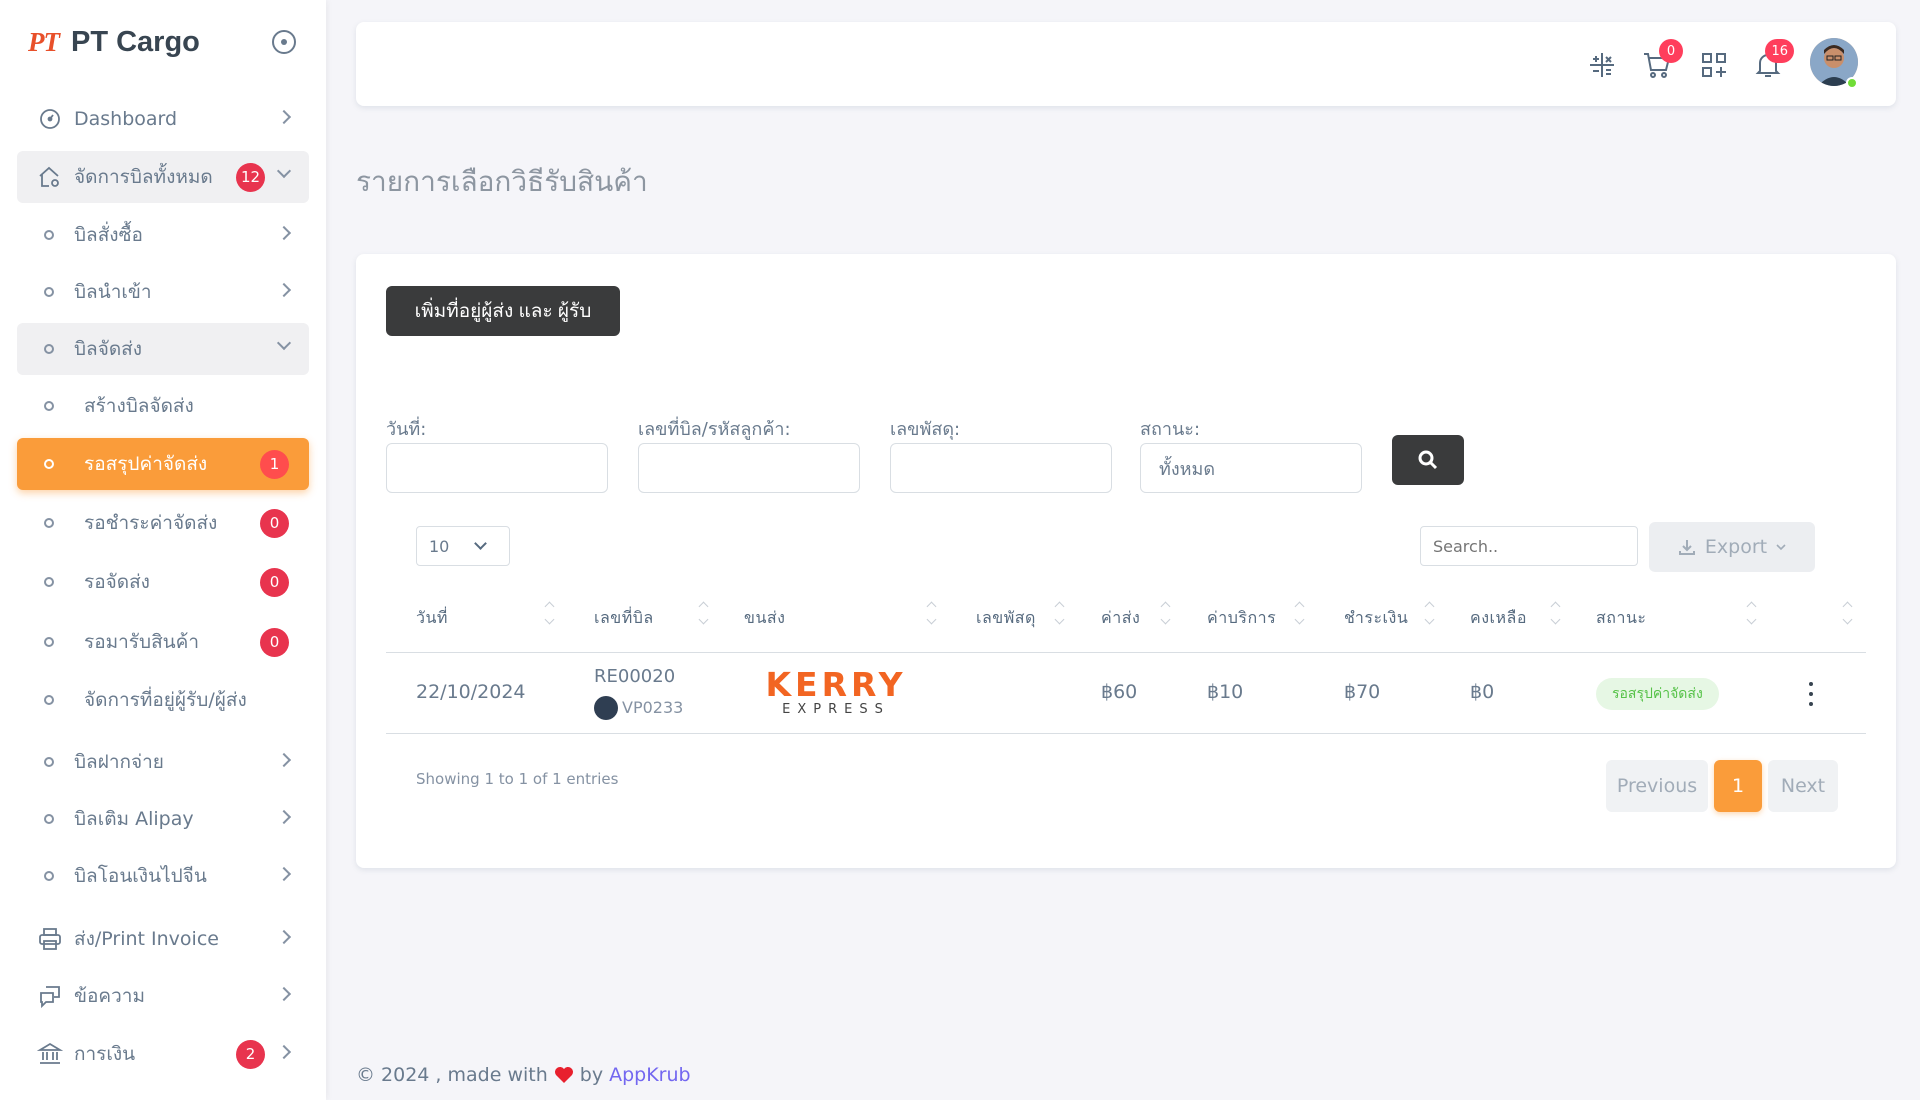 This screenshot has width=1920, height=1100. What do you see at coordinates (126, 119) in the screenshot?
I see `sidebar-item-label: Dashboard` at bounding box center [126, 119].